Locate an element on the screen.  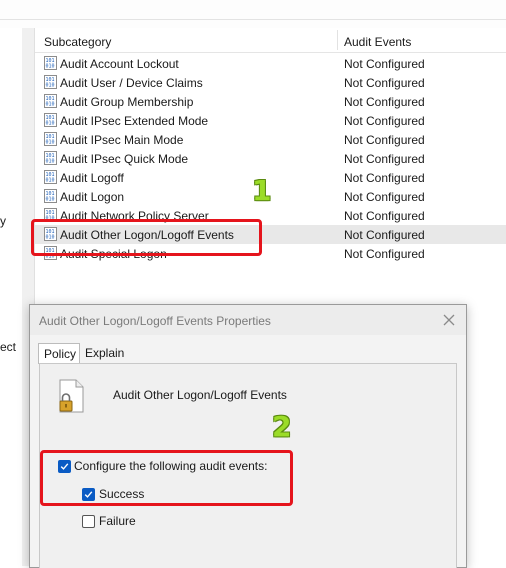
tab-explain-label: Explain is located at coordinates (105, 353).